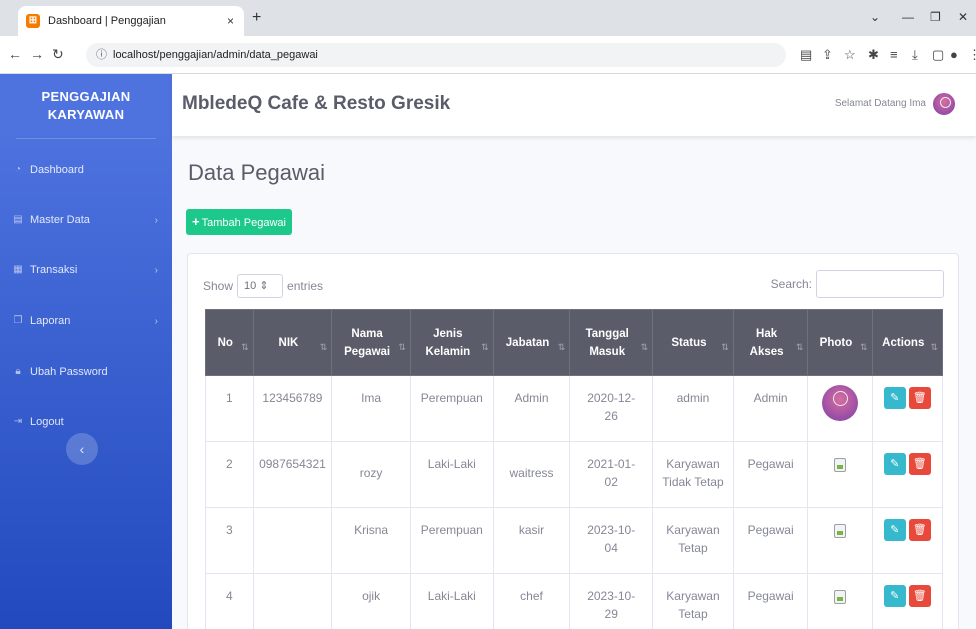 This screenshot has height=629, width=976. I want to click on column-header-tanggal-masuk: Tanggal Masuk ⇅, so click(611, 342).